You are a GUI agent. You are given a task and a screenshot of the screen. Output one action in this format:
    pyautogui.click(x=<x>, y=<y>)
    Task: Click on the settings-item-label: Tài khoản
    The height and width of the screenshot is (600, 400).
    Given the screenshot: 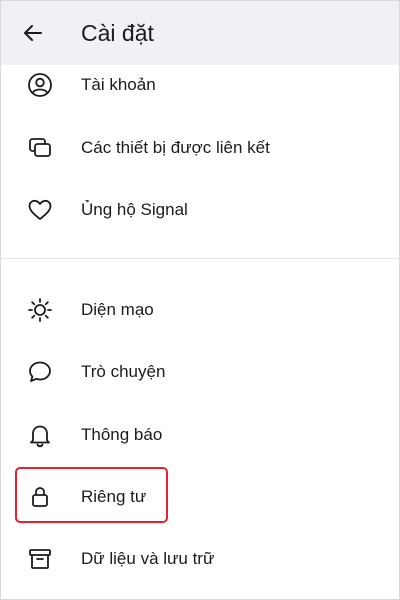 What is the action you would take?
    pyautogui.click(x=118, y=84)
    